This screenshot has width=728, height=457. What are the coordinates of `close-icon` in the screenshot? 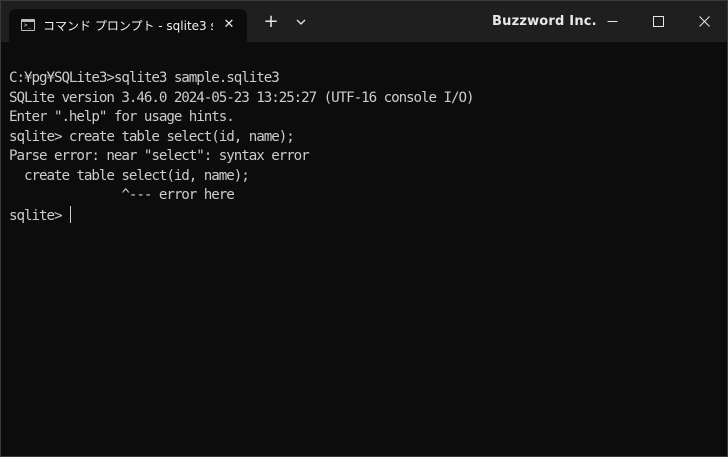 It's located at (704, 21).